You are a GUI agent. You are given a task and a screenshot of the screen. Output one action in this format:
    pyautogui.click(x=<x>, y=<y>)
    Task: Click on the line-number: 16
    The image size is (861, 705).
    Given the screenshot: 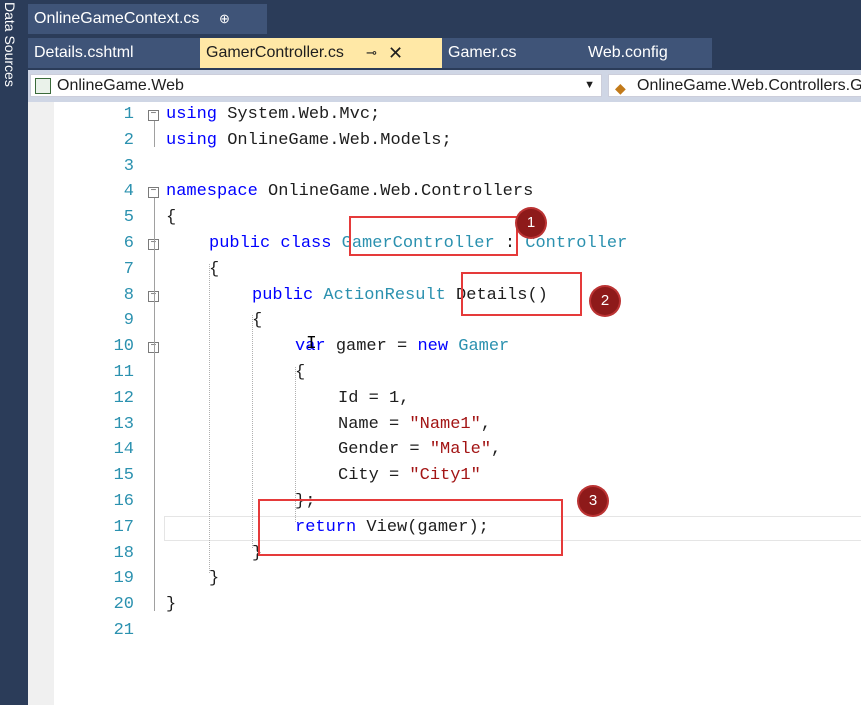 What is the action you would take?
    pyautogui.click(x=123, y=501)
    